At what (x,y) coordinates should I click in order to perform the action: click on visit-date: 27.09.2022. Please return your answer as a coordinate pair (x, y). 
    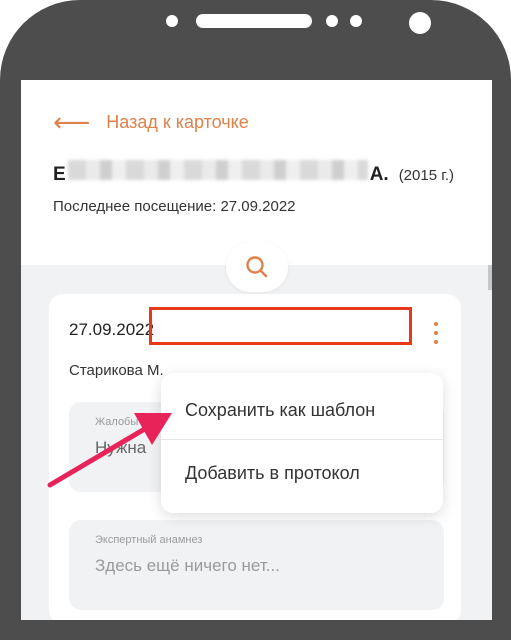
    Looking at the image, I should click on (112, 329).